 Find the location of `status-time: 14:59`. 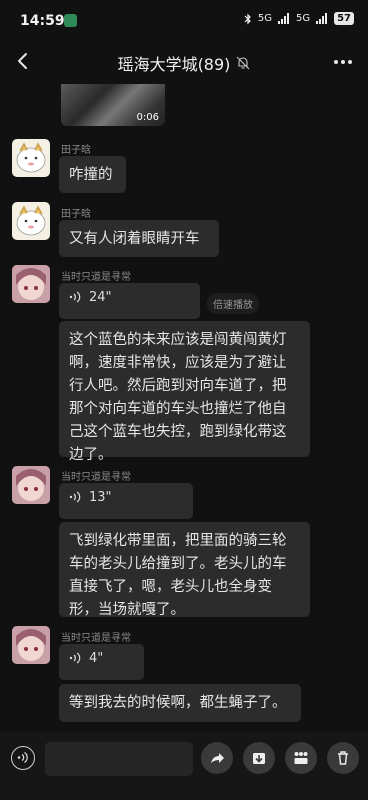

status-time: 14:59 is located at coordinates (42, 21).